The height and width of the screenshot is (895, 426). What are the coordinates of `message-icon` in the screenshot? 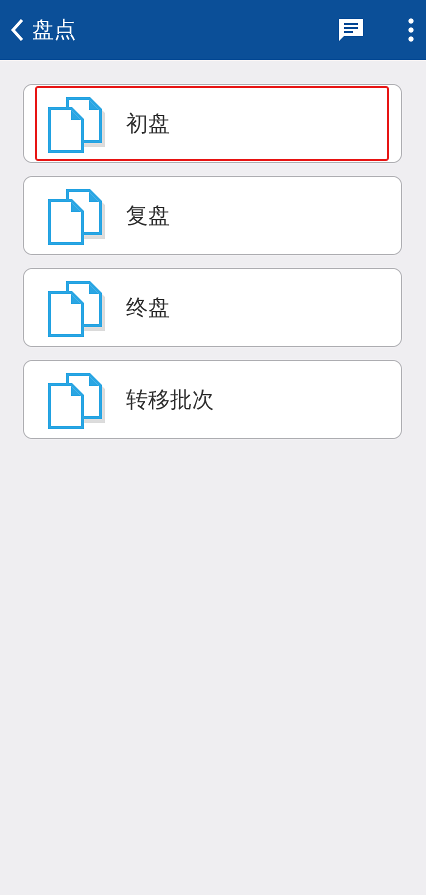 It's located at (351, 30).